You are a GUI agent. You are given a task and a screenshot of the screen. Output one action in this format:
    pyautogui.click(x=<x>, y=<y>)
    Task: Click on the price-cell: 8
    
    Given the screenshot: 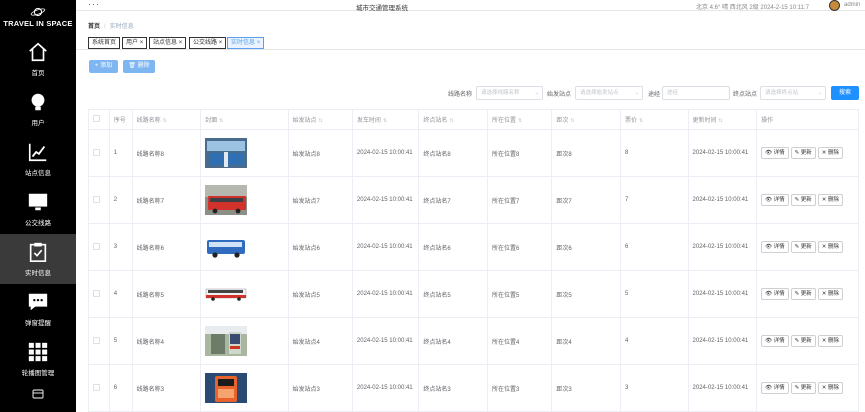 What is the action you would take?
    pyautogui.click(x=654, y=153)
    